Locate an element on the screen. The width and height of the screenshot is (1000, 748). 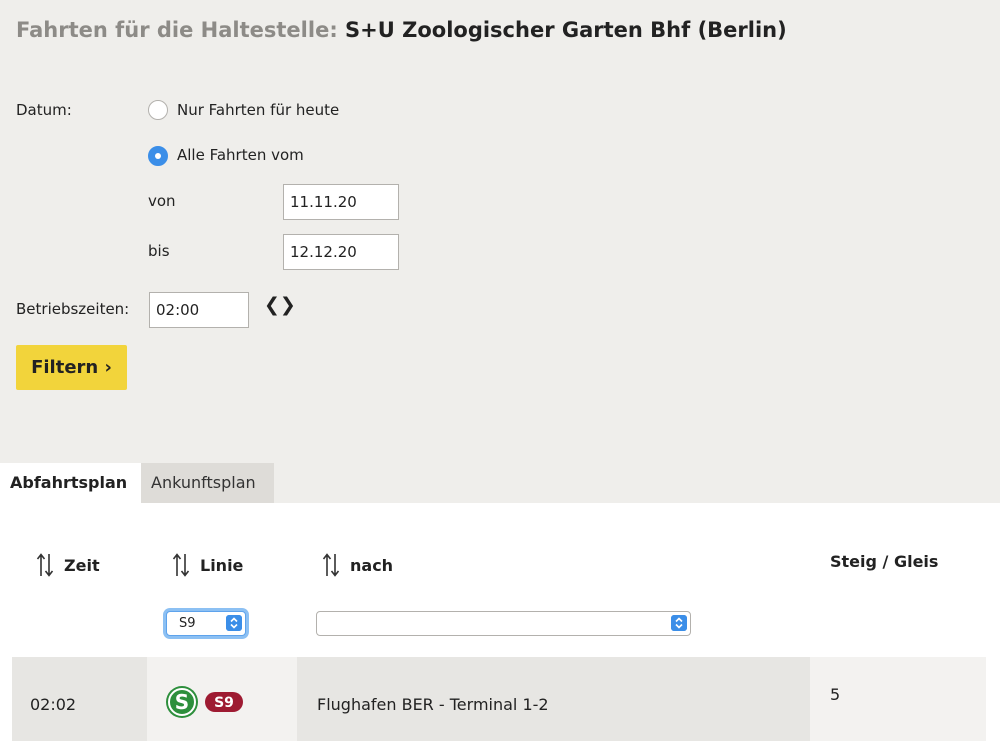
date-label: Datum: is located at coordinates (44, 110).